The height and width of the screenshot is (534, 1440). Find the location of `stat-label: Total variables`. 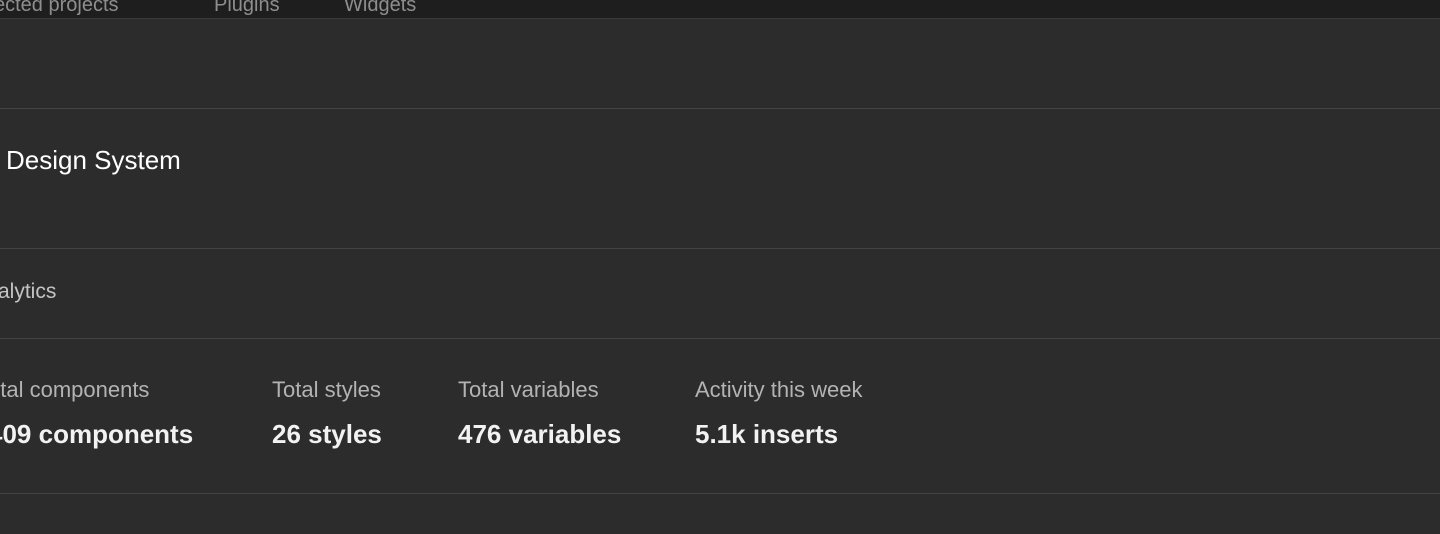

stat-label: Total variables is located at coordinates (528, 389).